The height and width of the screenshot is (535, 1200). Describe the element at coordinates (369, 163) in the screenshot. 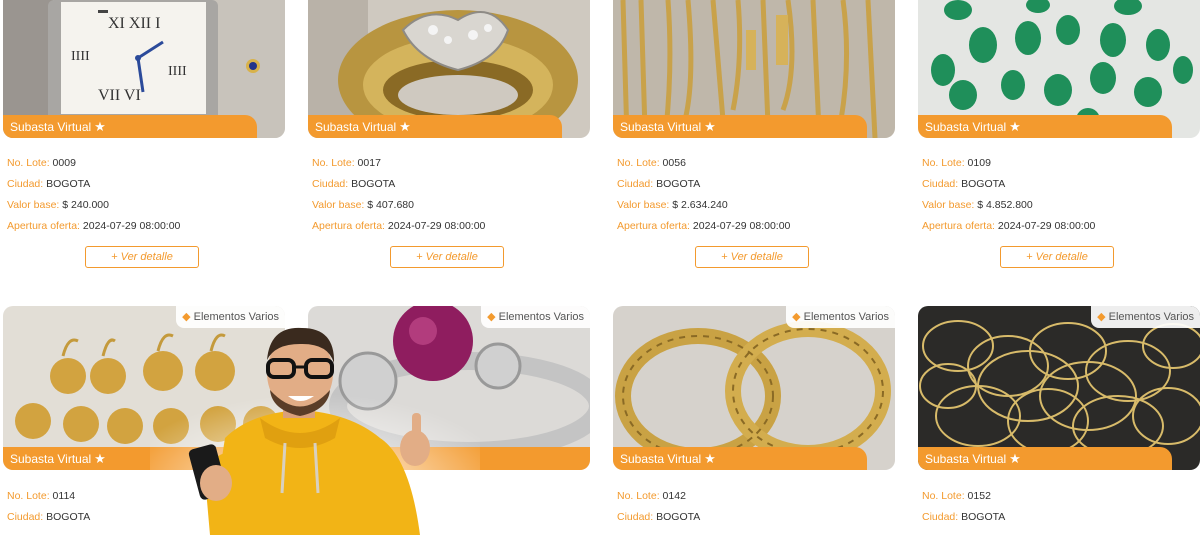

I see `lot-number: 0017` at that location.